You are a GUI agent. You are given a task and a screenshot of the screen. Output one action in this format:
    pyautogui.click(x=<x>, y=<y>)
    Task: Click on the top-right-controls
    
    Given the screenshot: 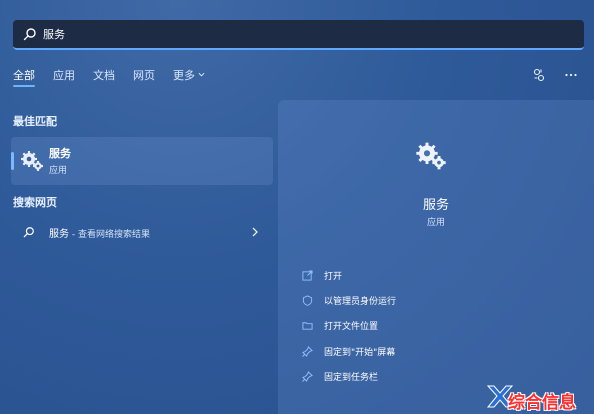 What is the action you would take?
    pyautogui.click(x=555, y=75)
    